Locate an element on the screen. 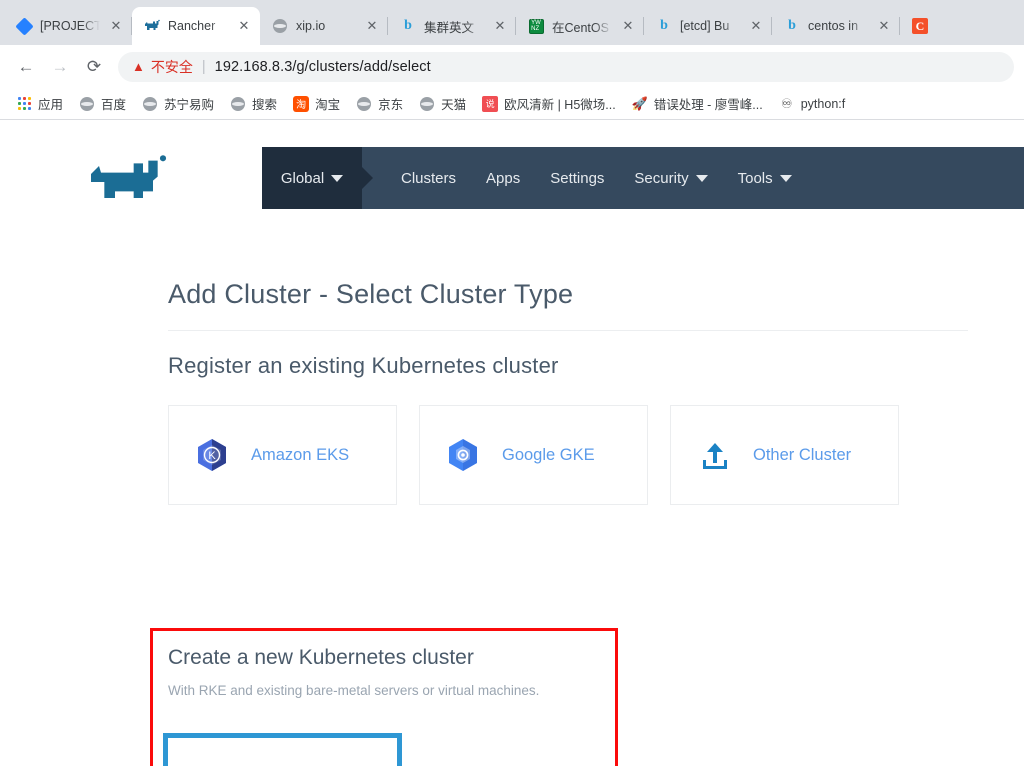 Image resolution: width=1024 pixels, height=766 pixels. annotation-box-blue: Existing nodes is located at coordinates (282, 749).